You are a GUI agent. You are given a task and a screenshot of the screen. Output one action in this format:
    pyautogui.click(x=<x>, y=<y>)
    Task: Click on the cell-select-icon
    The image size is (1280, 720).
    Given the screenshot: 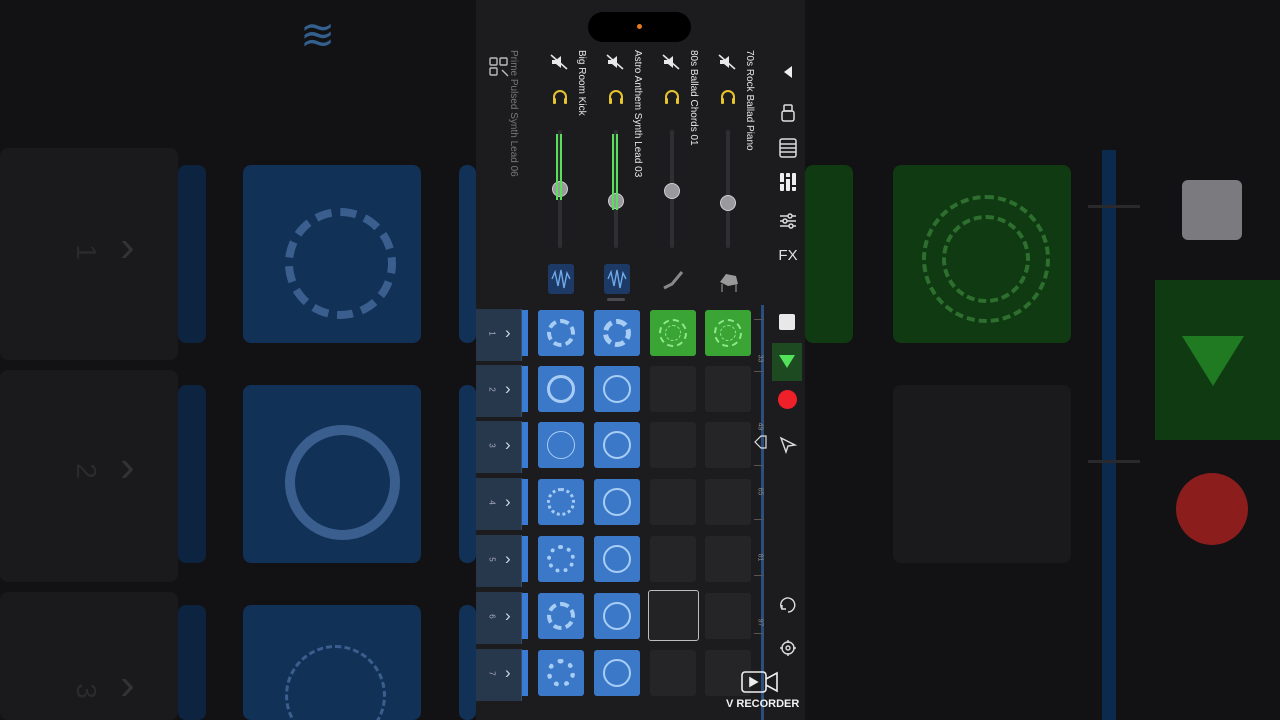 What is the action you would take?
    pyautogui.click(x=788, y=445)
    